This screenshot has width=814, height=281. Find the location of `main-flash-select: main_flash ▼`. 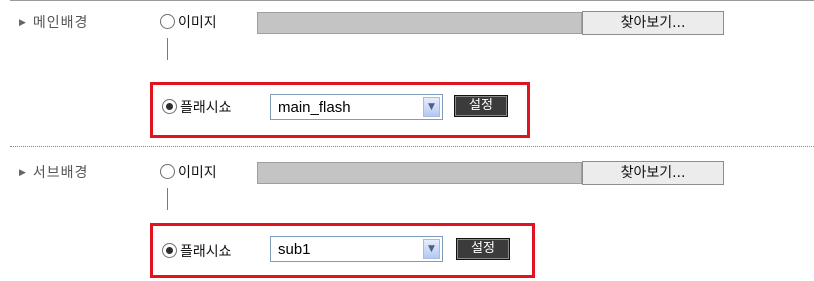

main-flash-select: main_flash ▼ is located at coordinates (356, 107).